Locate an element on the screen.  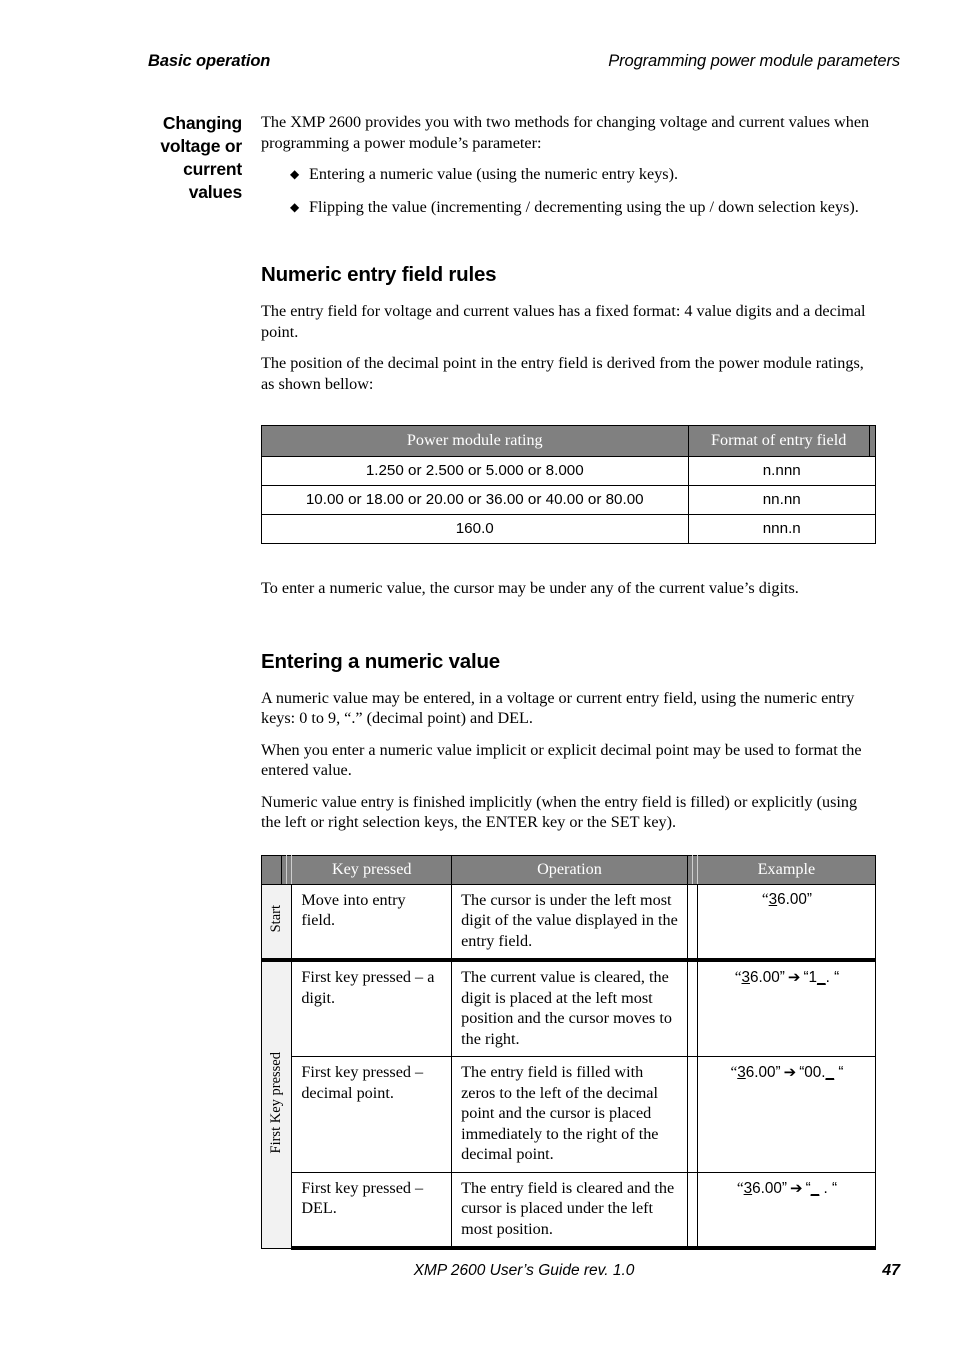
group-label-first-key-pressed: First Key pressed is located at coordinates (276, 1103).